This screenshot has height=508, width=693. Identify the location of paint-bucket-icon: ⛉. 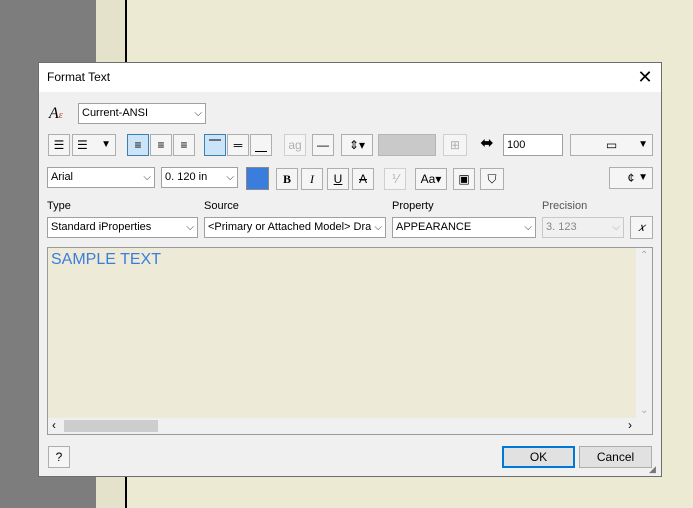
(492, 179).